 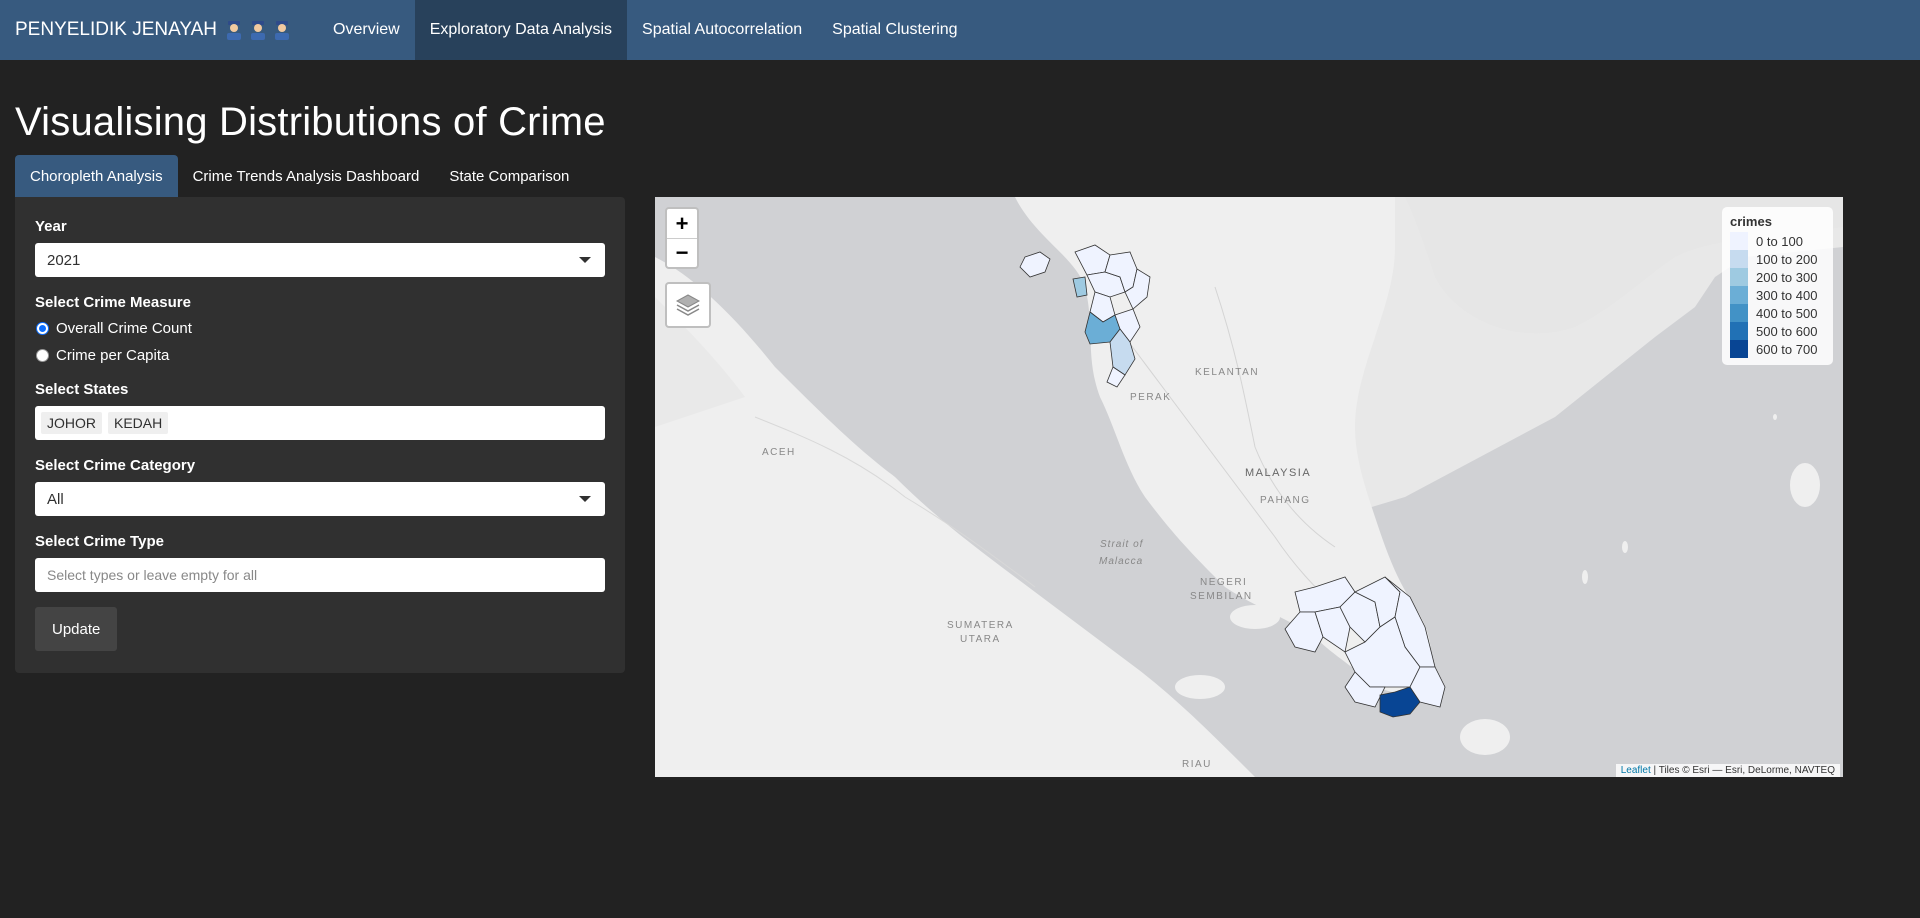 I want to click on map-label-sumatera-line1: SUMATERA, so click(x=980, y=625).